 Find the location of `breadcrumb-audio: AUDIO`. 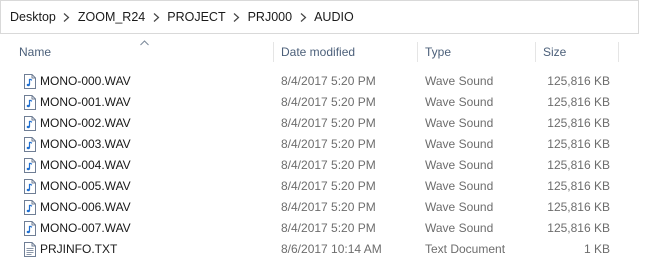

breadcrumb-audio: AUDIO is located at coordinates (334, 17).